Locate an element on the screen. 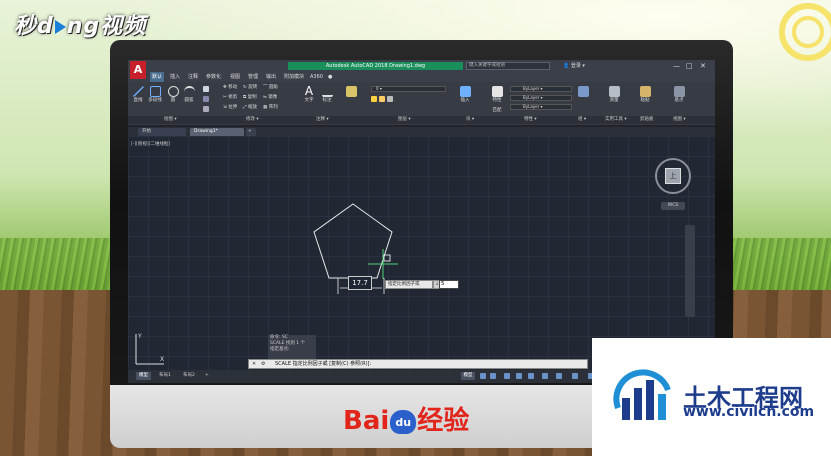  trim-tool: ✂ 修剪 is located at coordinates (230, 98).